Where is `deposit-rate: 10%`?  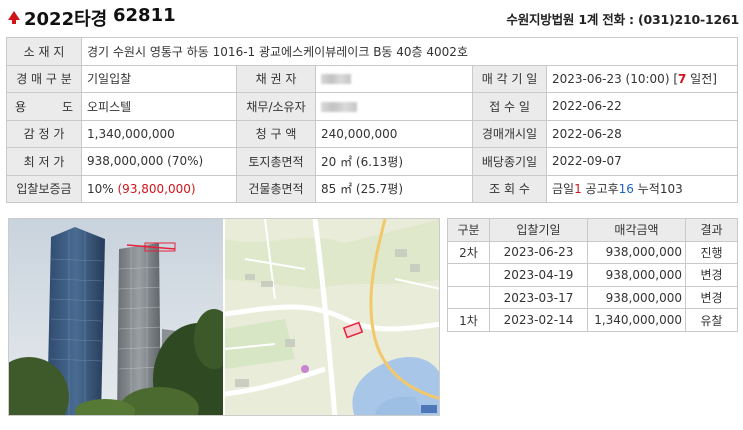
deposit-rate: 10% is located at coordinates (102, 188).